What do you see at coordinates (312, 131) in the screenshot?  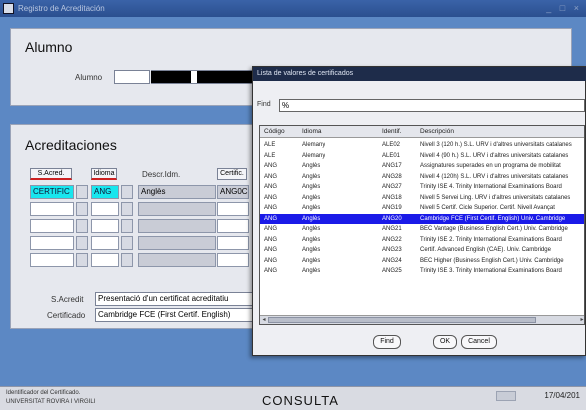 I see `lov-header-idioma: Idioma` at bounding box center [312, 131].